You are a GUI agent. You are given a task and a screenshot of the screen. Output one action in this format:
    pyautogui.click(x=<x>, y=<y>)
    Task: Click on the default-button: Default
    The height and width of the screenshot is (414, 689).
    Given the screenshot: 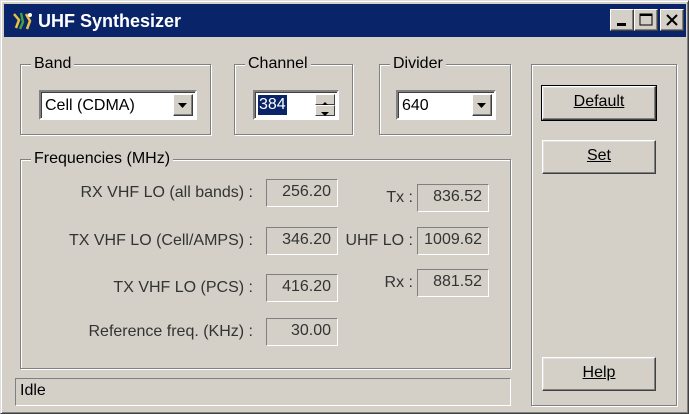 What is the action you would take?
    pyautogui.click(x=599, y=103)
    